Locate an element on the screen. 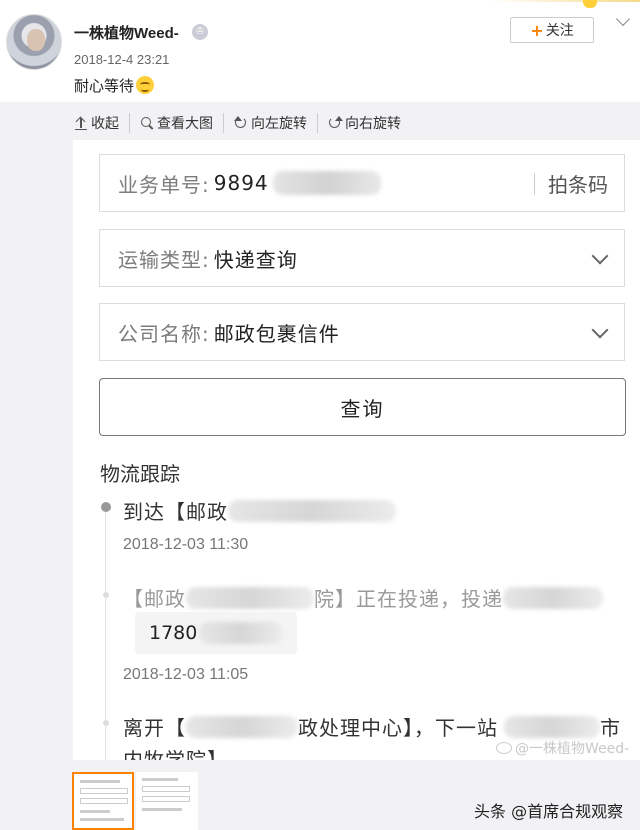 The height and width of the screenshot is (830, 640). query-button: 查询 is located at coordinates (362, 407).